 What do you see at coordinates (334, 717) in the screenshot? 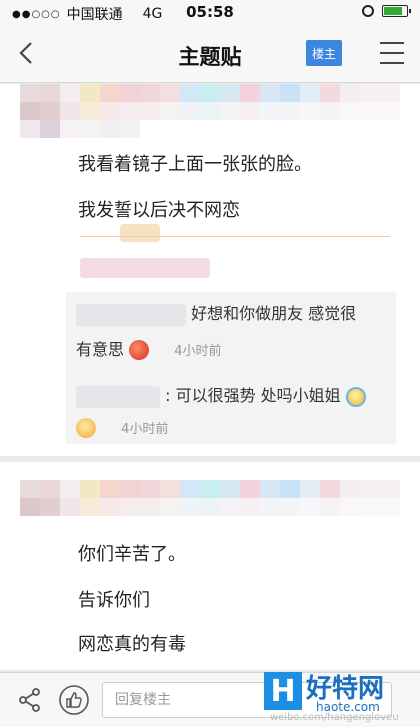
I see `watermark-weibo: weibo.com/hangengloveu` at bounding box center [334, 717].